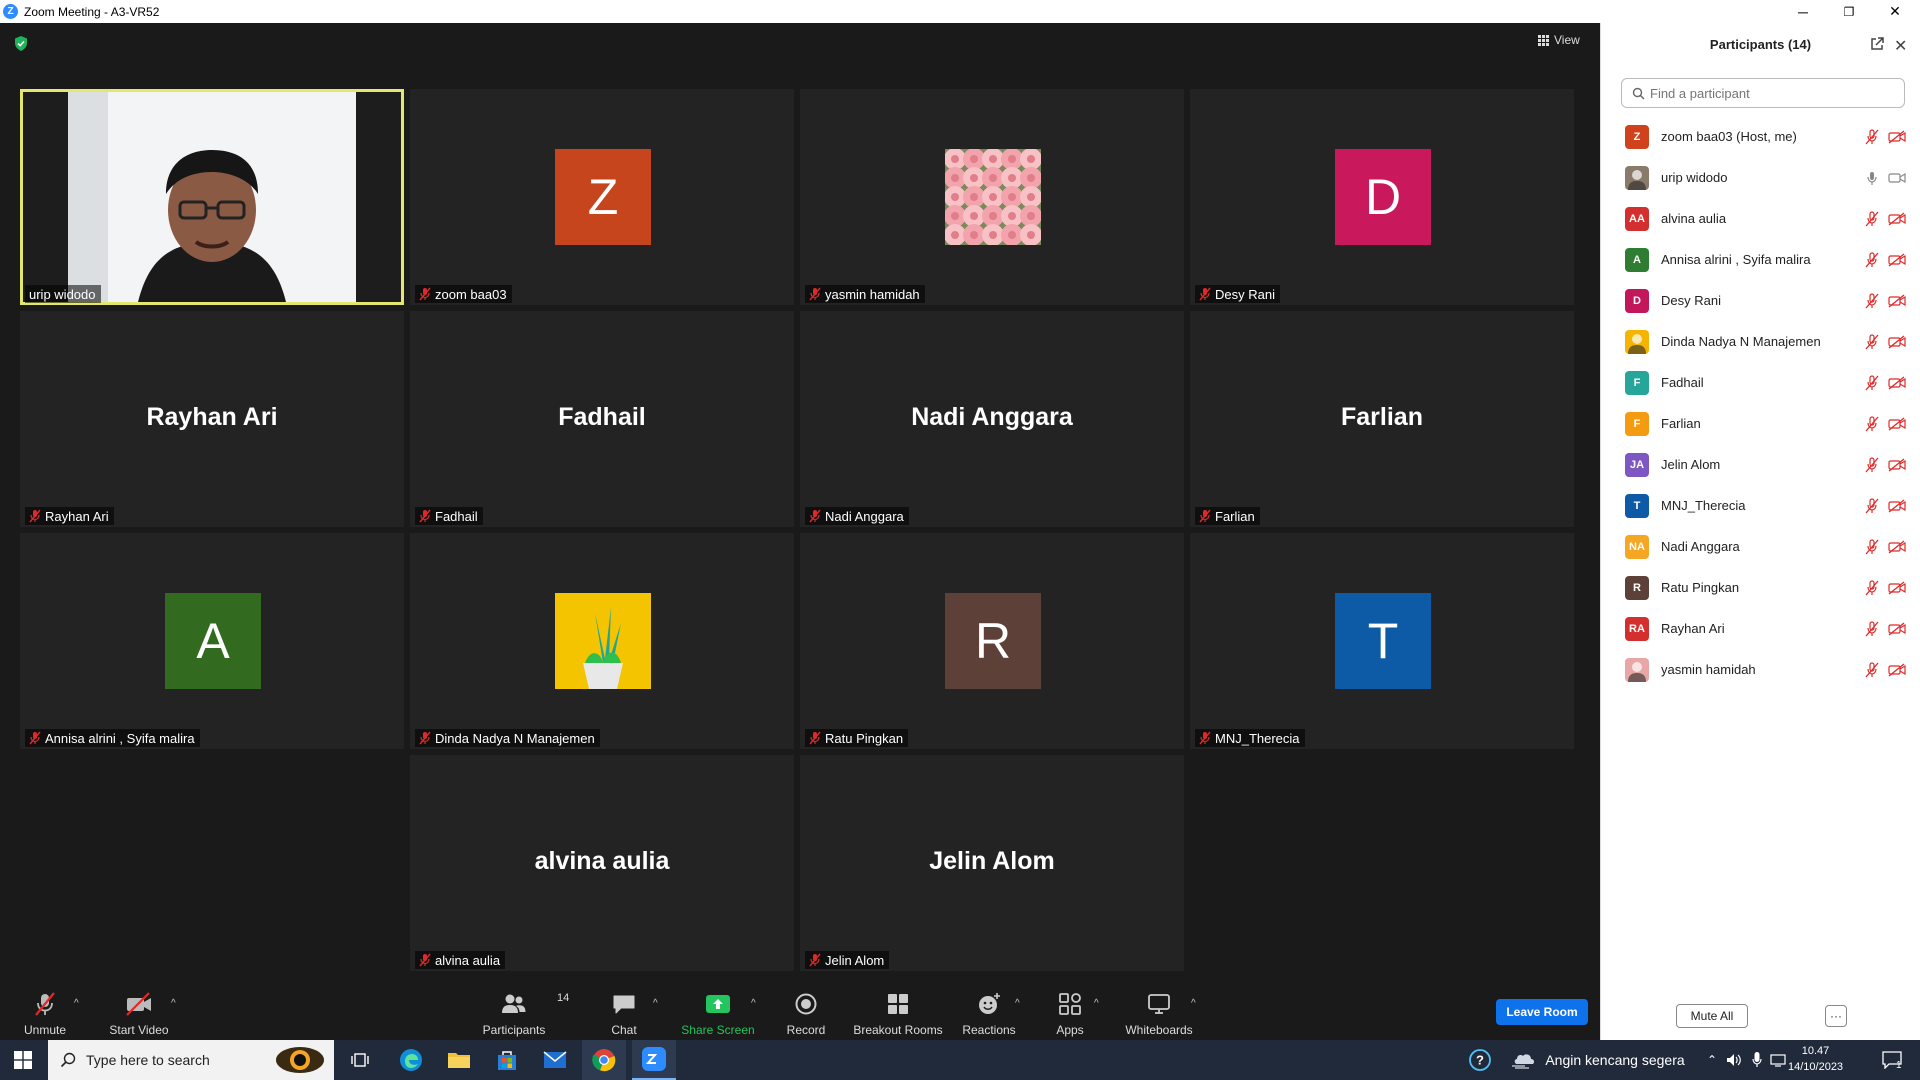 This screenshot has height=1080, width=1920. What do you see at coordinates (1760, 382) in the screenshot?
I see `participant-row: F Fadhail` at bounding box center [1760, 382].